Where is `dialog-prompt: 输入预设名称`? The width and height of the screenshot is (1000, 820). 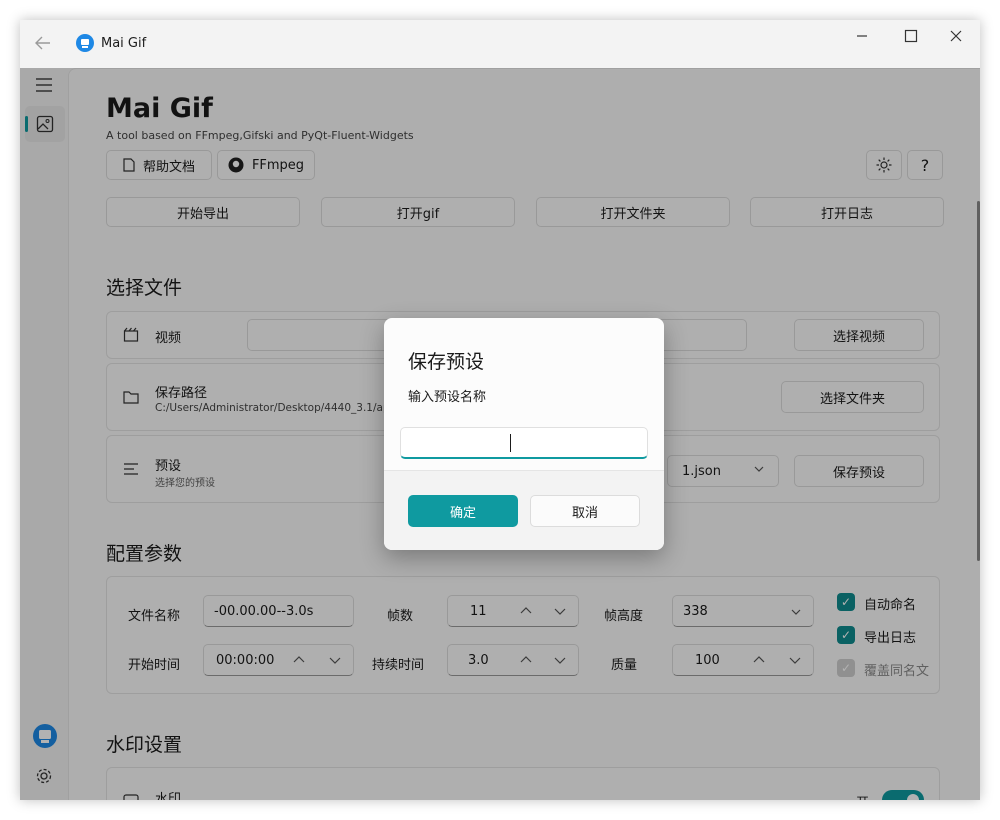
dialog-prompt: 输入预设名称 is located at coordinates (447, 397).